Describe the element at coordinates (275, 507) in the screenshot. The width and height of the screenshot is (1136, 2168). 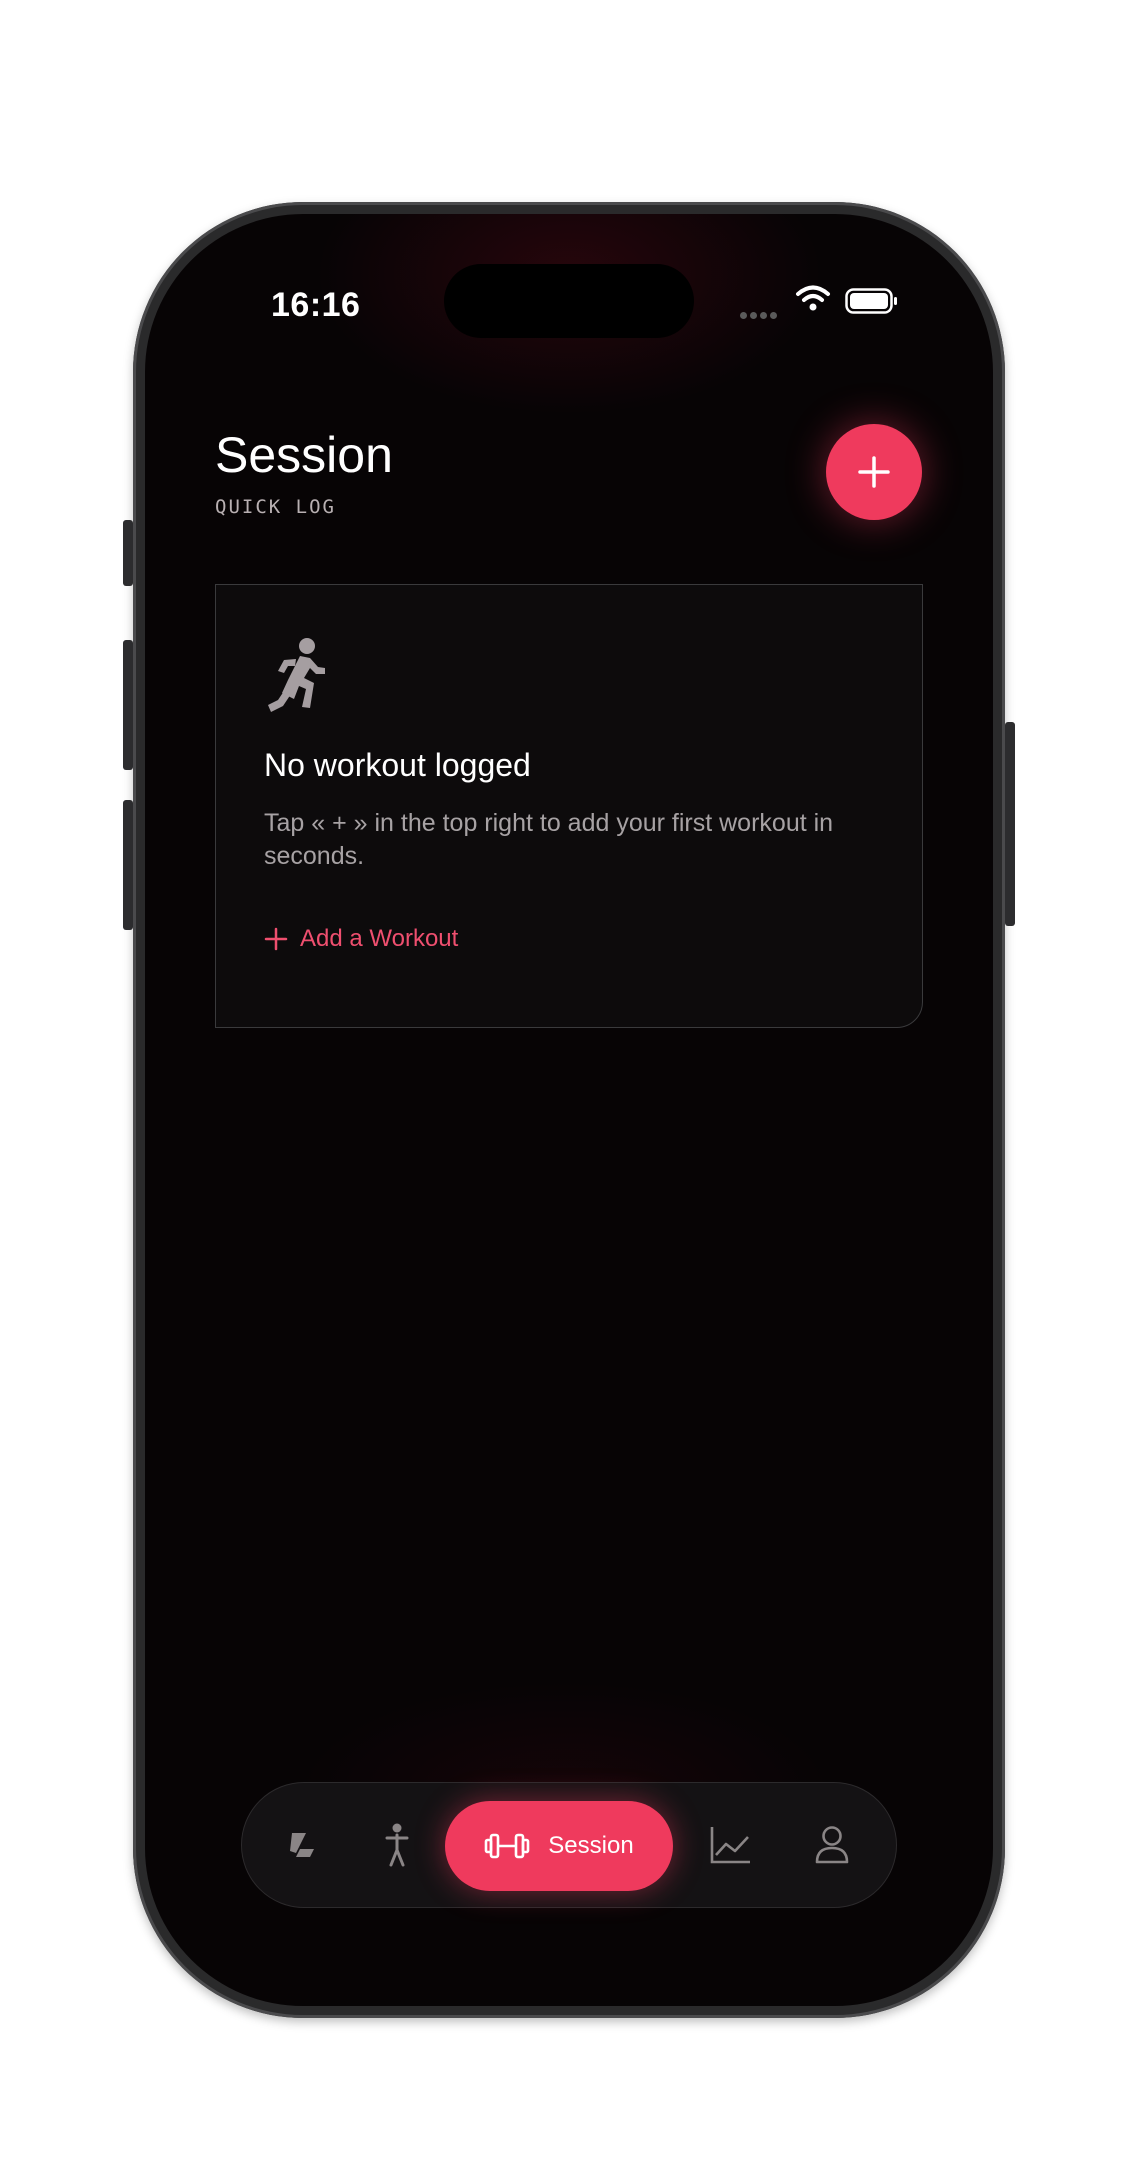
I see `page-subtitle: QUICK LOG` at that location.